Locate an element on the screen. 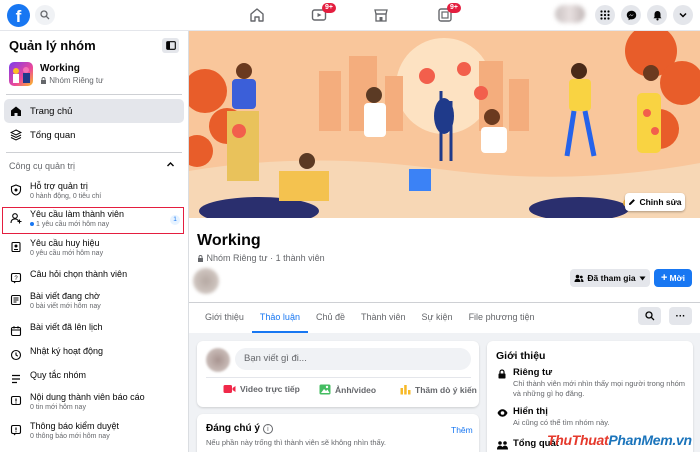 The height and width of the screenshot is (452, 700). marketplace-icon is located at coordinates (381, 15).